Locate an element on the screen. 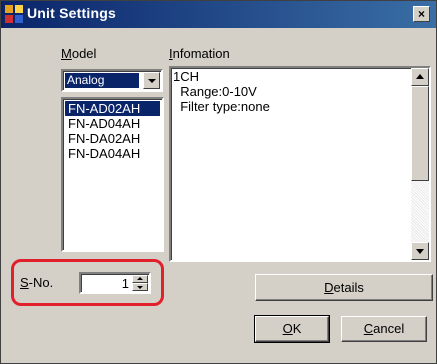 This screenshot has width=437, height=364. model-dropdown: Analog is located at coordinates (112, 80).